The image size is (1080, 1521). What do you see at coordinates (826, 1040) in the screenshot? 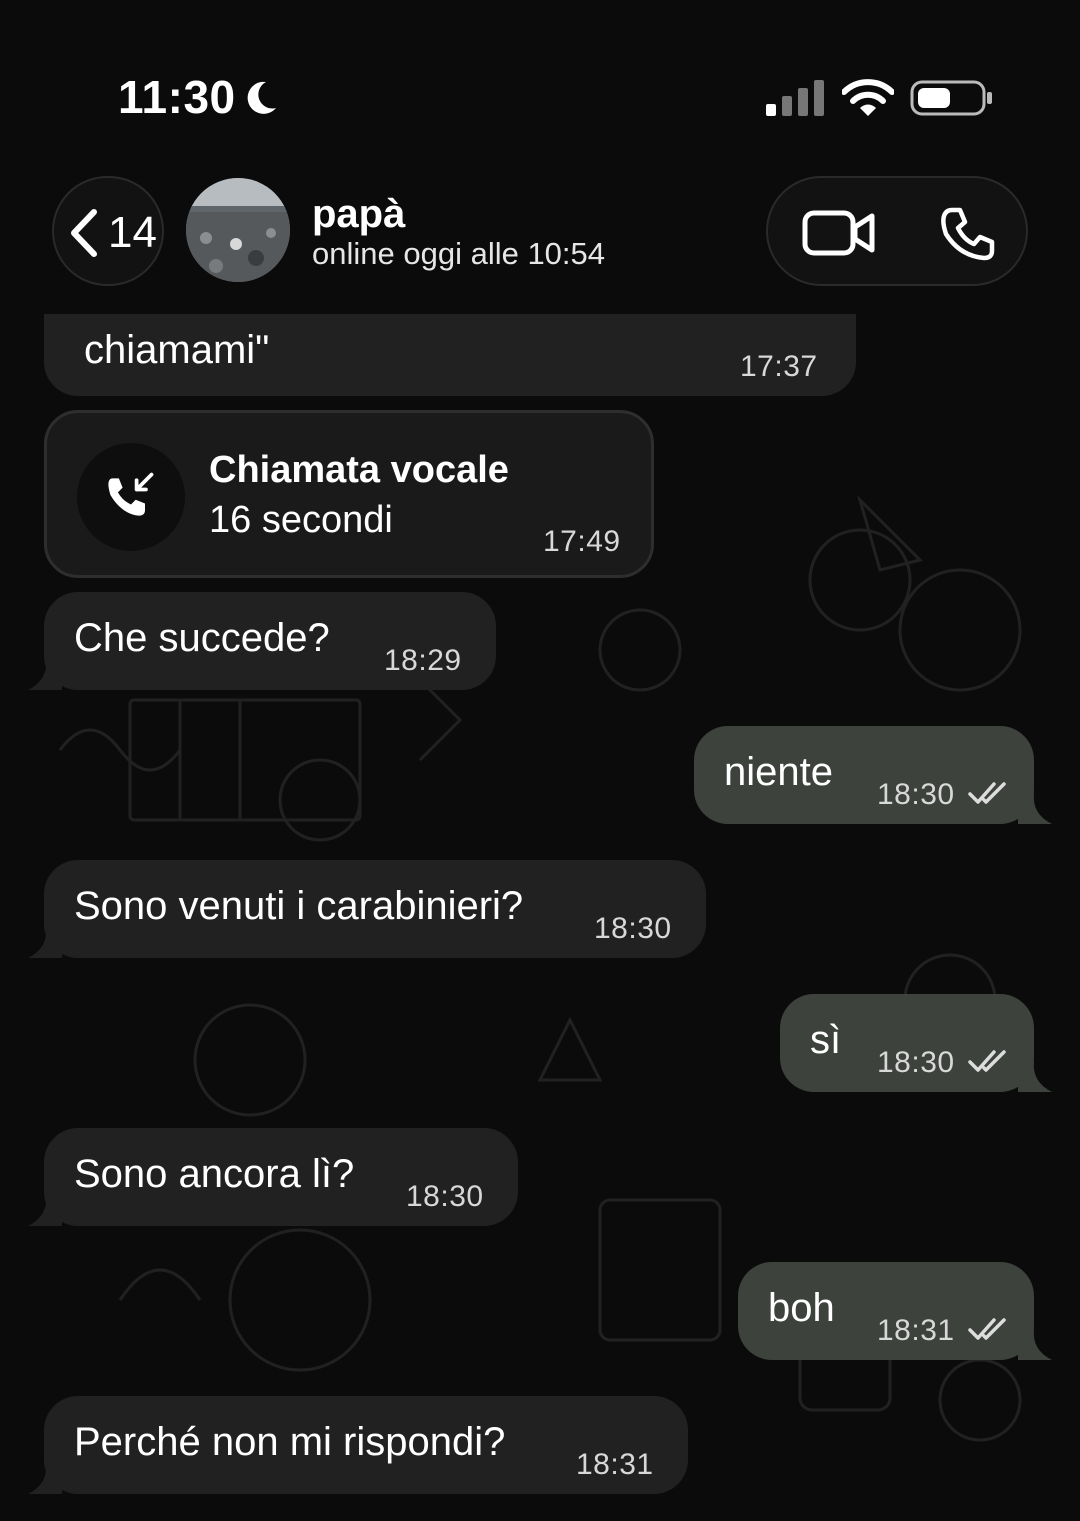
I see `message-text: sì` at bounding box center [826, 1040].